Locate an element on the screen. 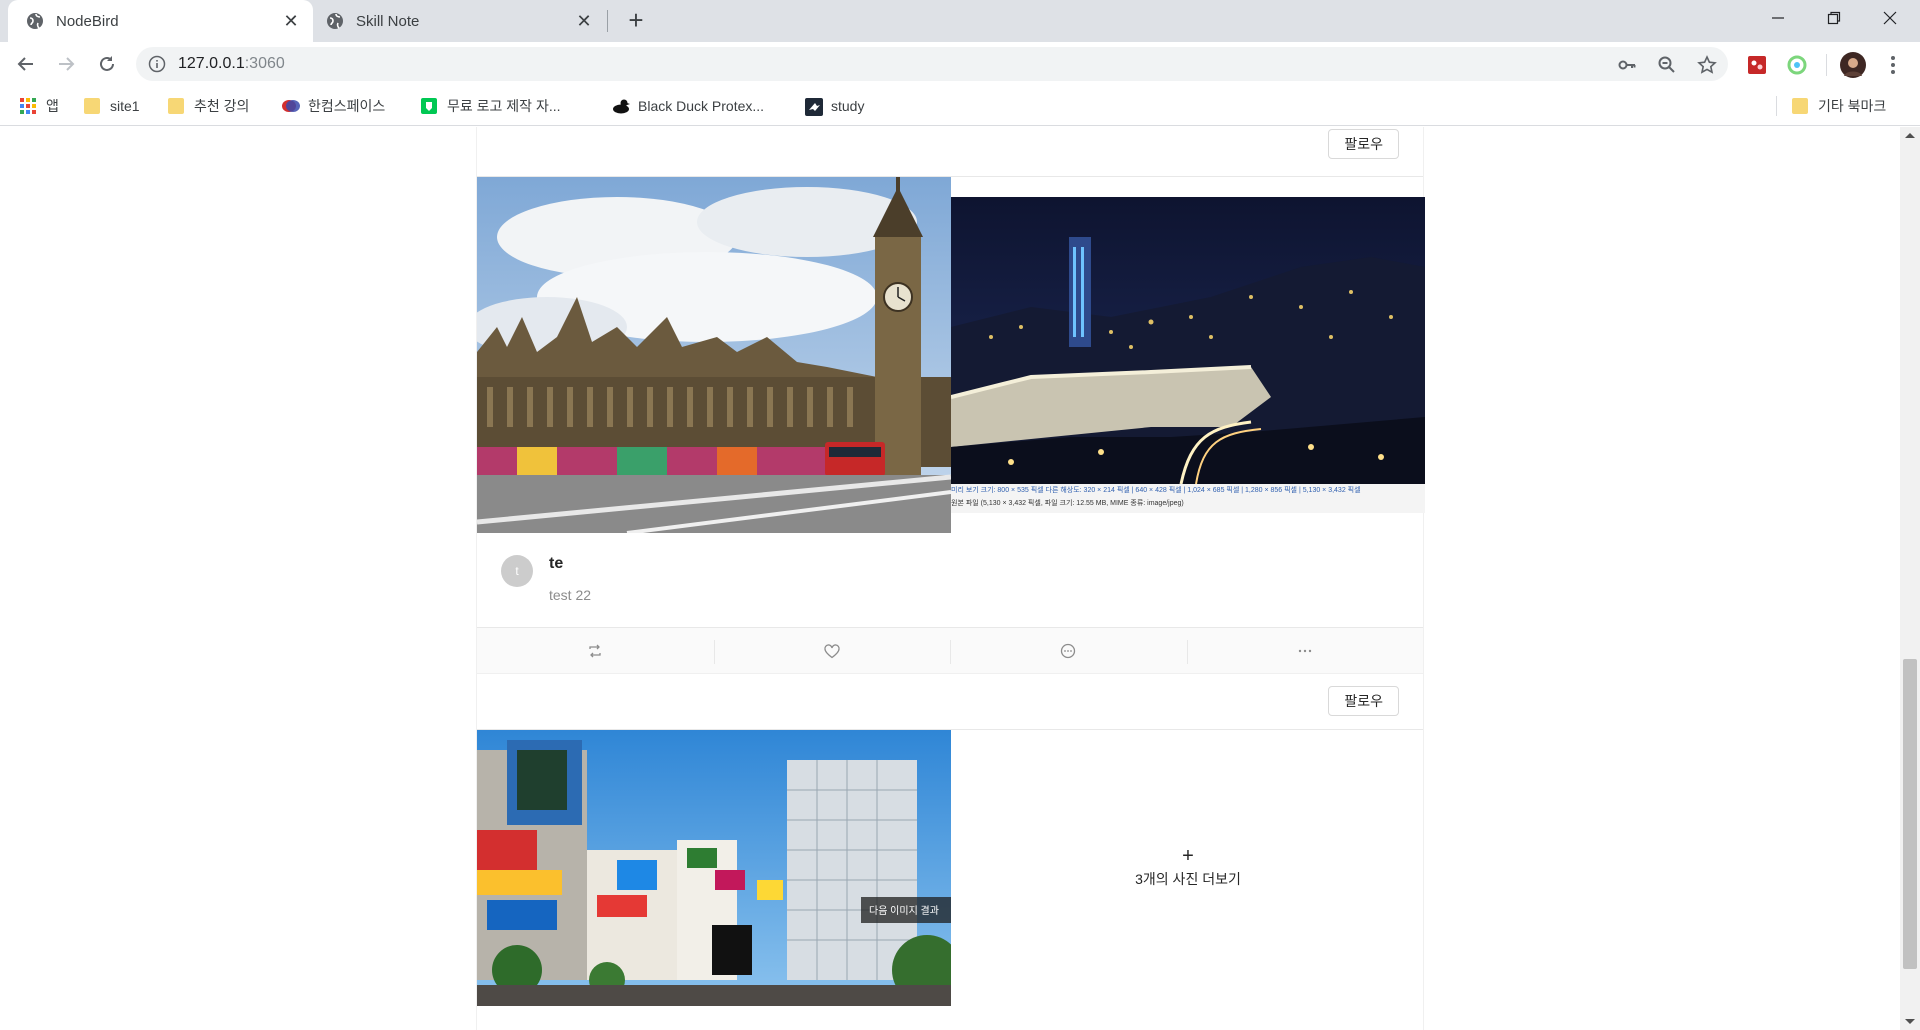  reload-icon is located at coordinates (107, 63).